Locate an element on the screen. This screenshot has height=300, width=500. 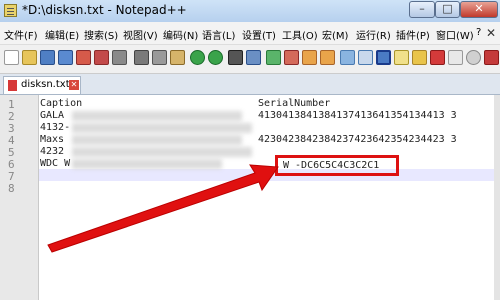
save-icon is located at coordinates (47, 57).